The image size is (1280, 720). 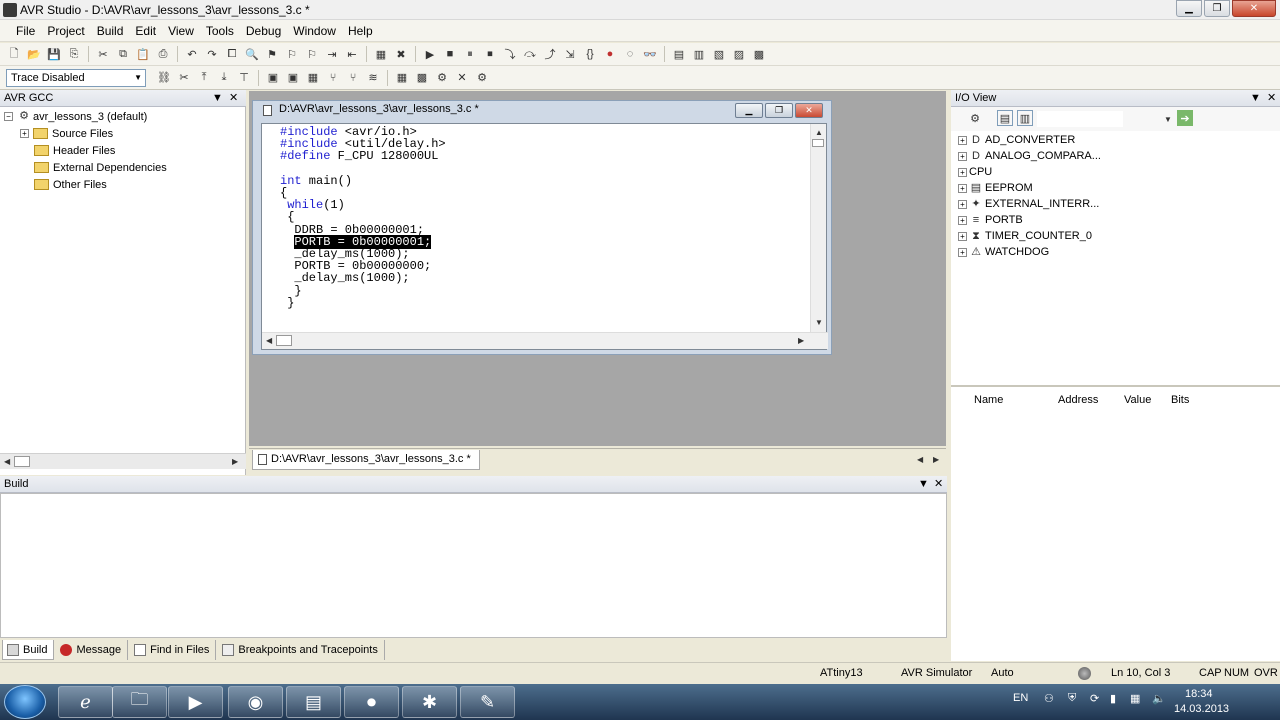 I want to click on breakpoint-icon: ●, so click(x=610, y=54).